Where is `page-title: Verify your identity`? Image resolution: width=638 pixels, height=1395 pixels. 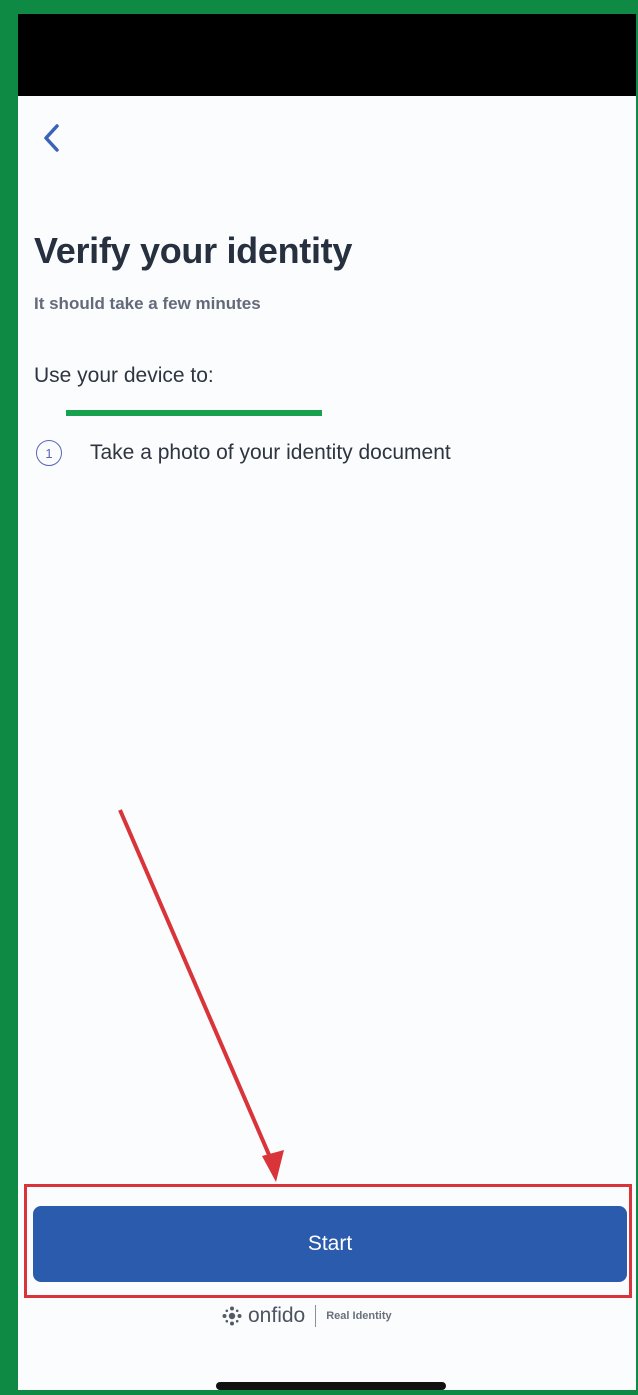
page-title: Verify your identity is located at coordinates (193, 250).